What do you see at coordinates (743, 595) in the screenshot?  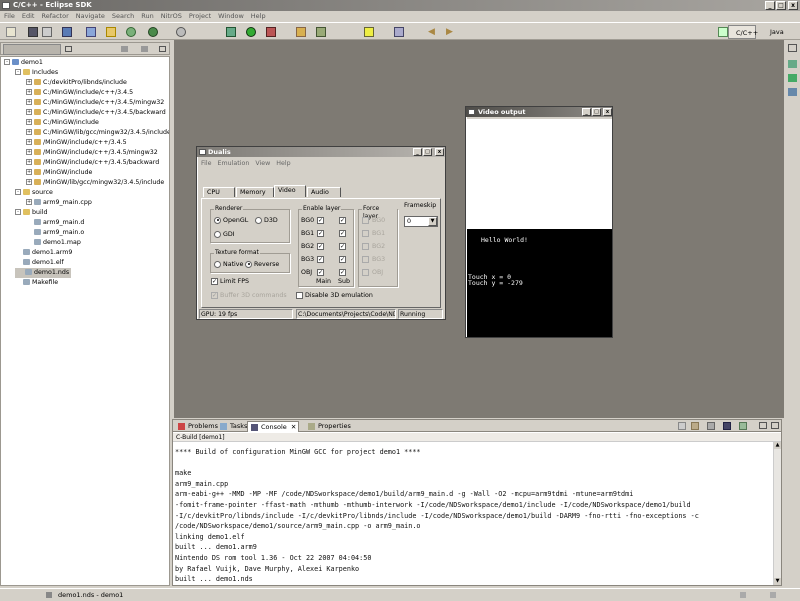 I see `progress-icon` at bounding box center [743, 595].